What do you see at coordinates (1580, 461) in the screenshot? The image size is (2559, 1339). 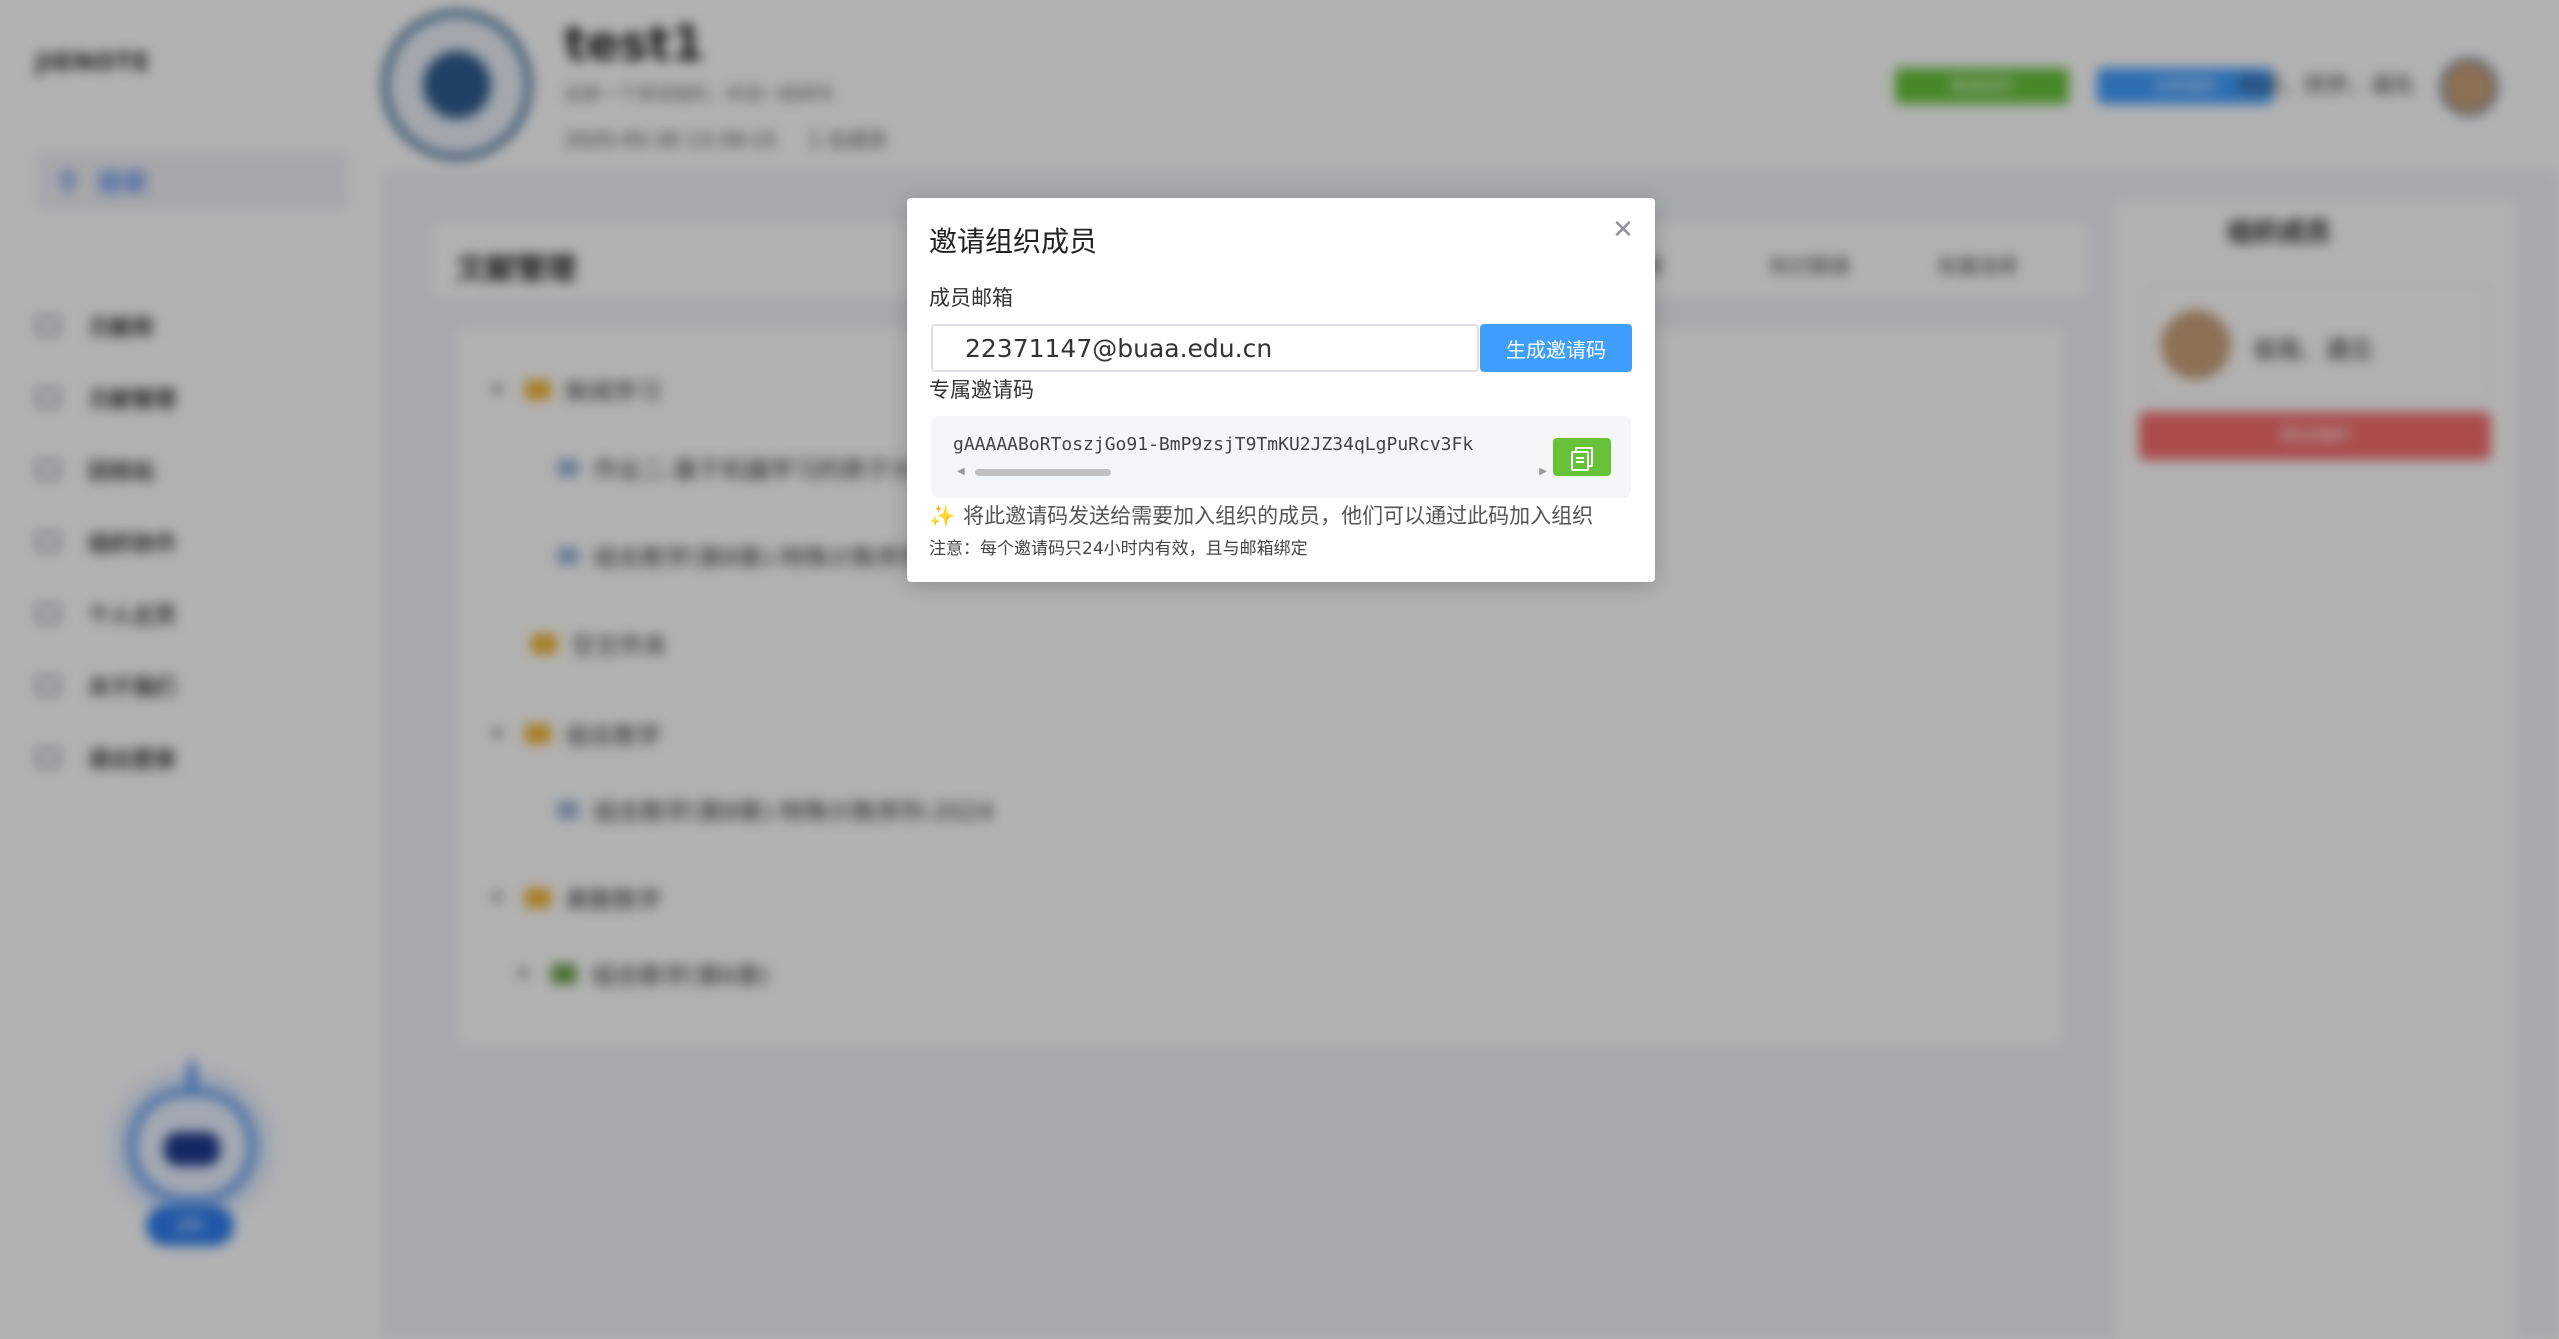 I see `copy-icon` at bounding box center [1580, 461].